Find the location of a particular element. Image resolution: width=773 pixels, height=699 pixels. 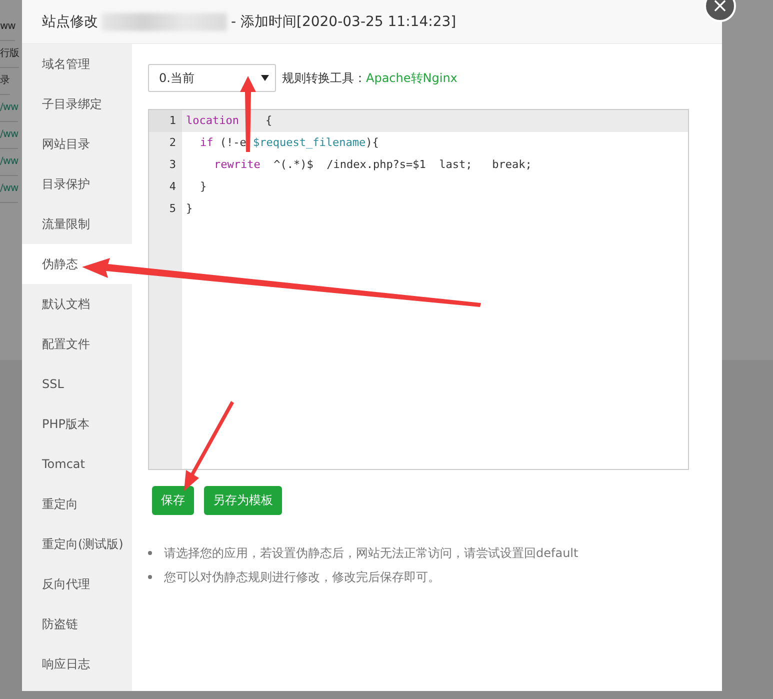

tool-label: 规则转换工具： is located at coordinates (324, 78).